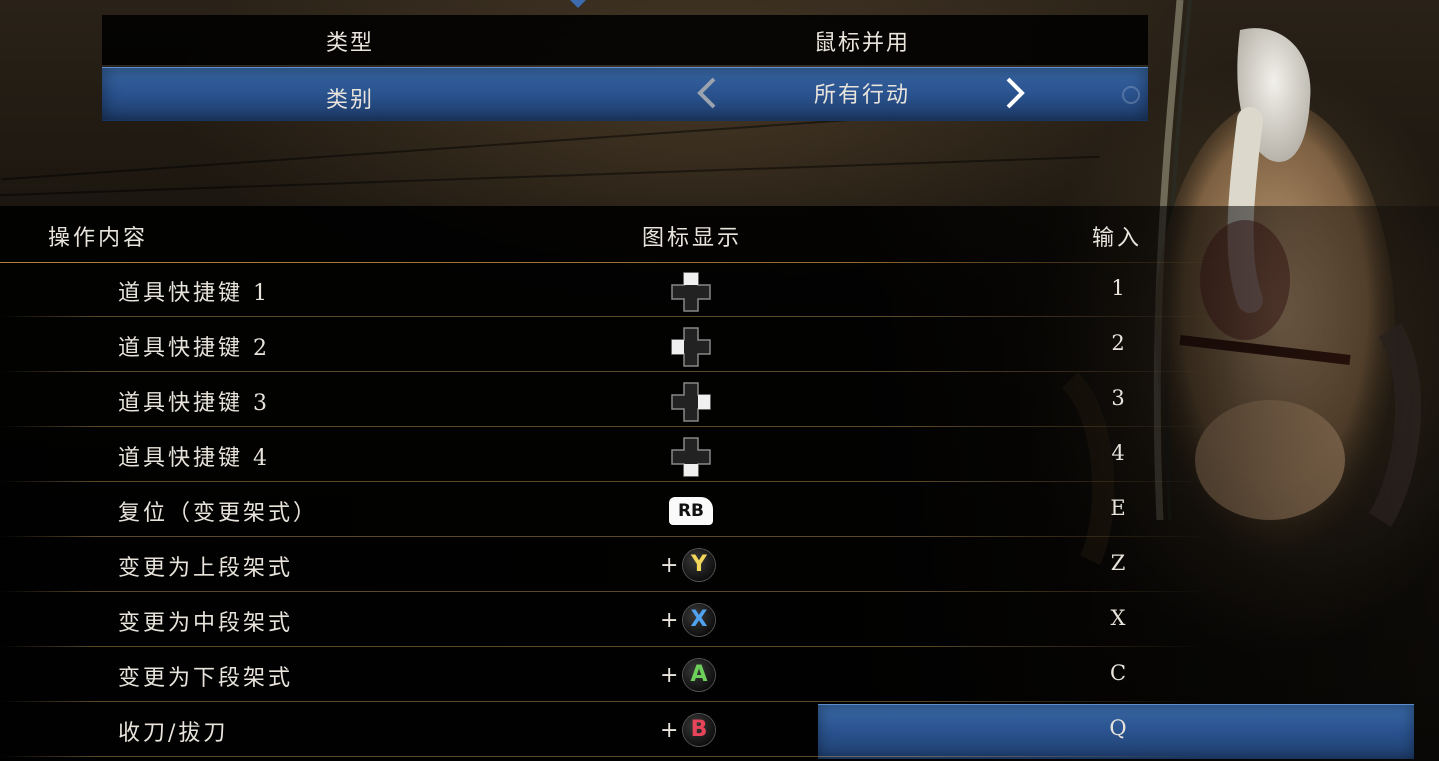  Describe the element at coordinates (1117, 238) in the screenshot. I see `header-input: 输入` at that location.